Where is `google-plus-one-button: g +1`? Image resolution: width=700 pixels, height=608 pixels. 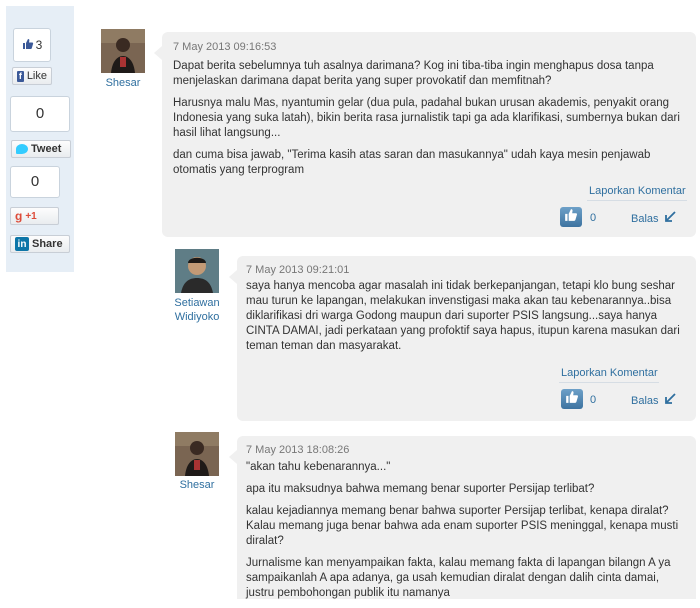 google-plus-one-button: g +1 is located at coordinates (34, 216).